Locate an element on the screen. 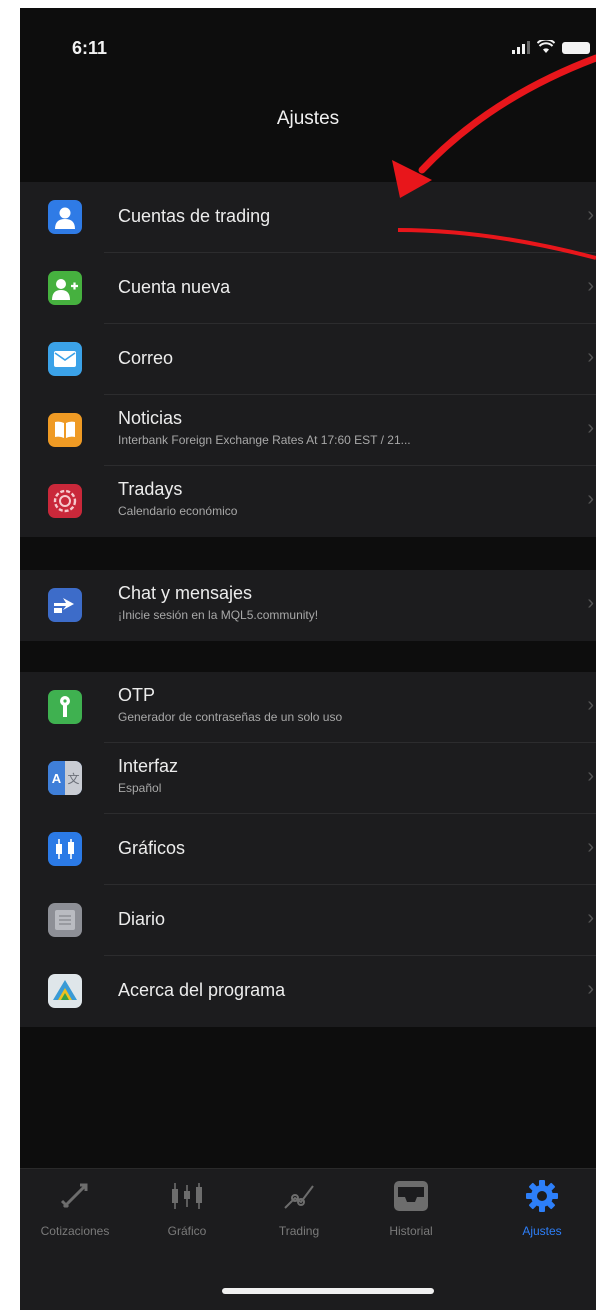  tab-label: Gráfico is located at coordinates (187, 1231).